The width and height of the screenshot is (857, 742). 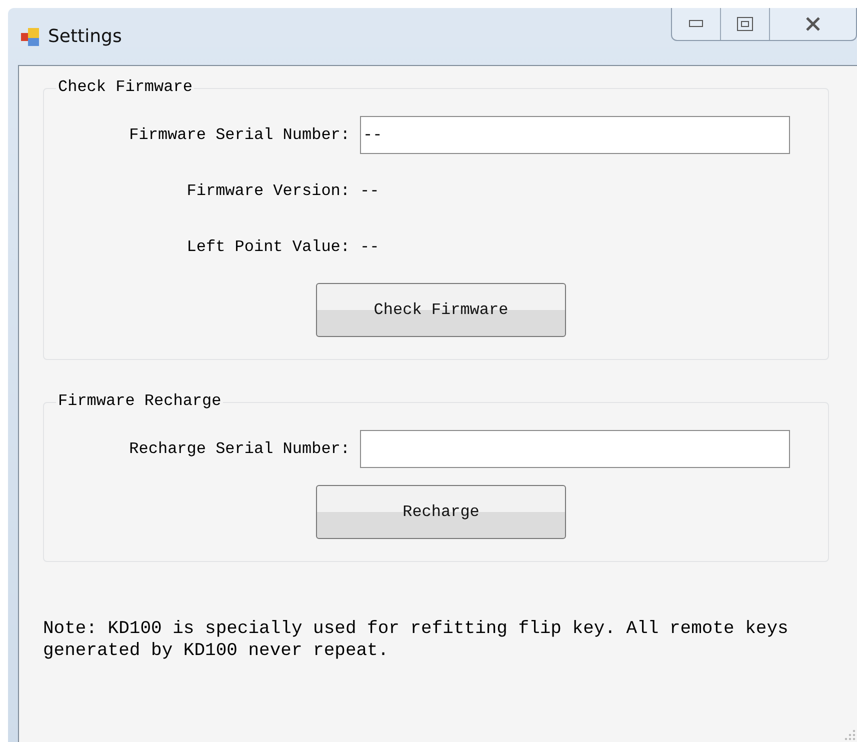 What do you see at coordinates (268, 191) in the screenshot?
I see `field-label: Firmware Version:` at bounding box center [268, 191].